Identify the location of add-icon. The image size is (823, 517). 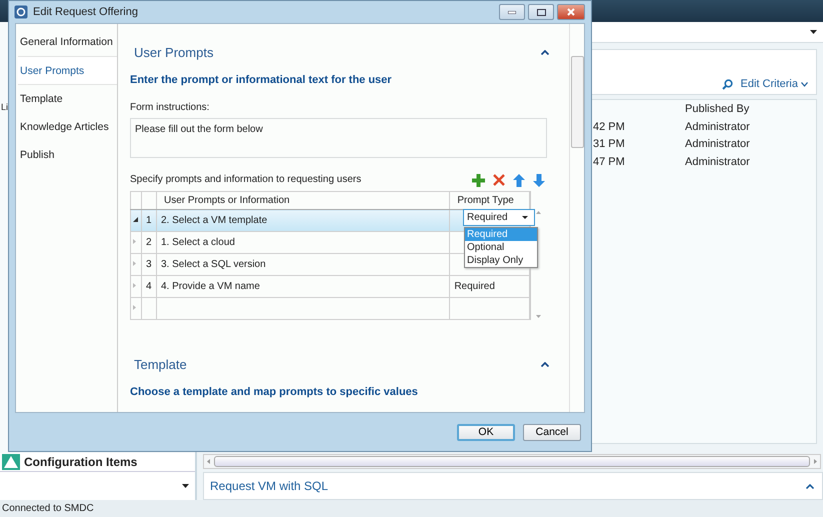
(478, 180).